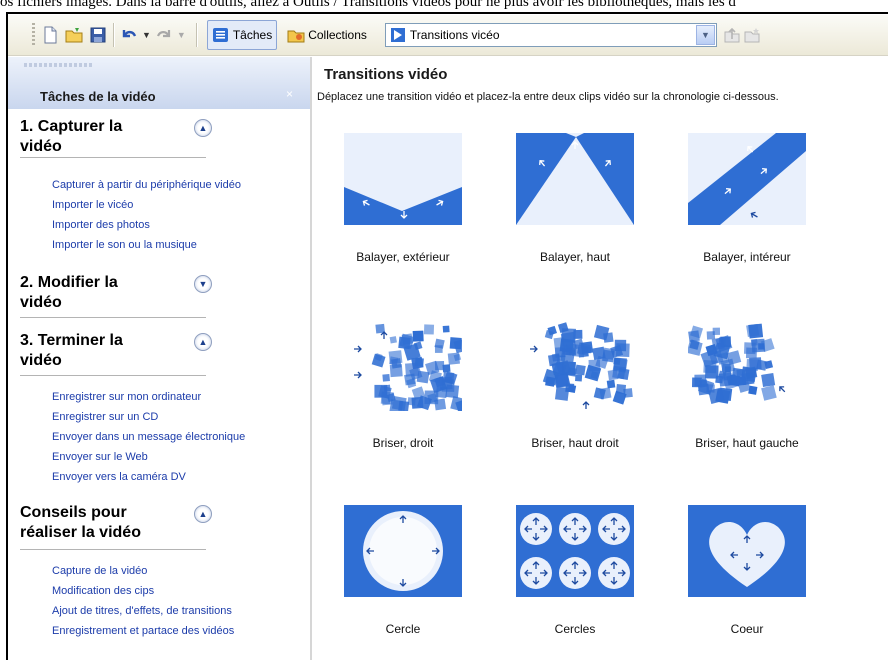 This screenshot has width=888, height=660. I want to click on redo-icon, so click(163, 34).